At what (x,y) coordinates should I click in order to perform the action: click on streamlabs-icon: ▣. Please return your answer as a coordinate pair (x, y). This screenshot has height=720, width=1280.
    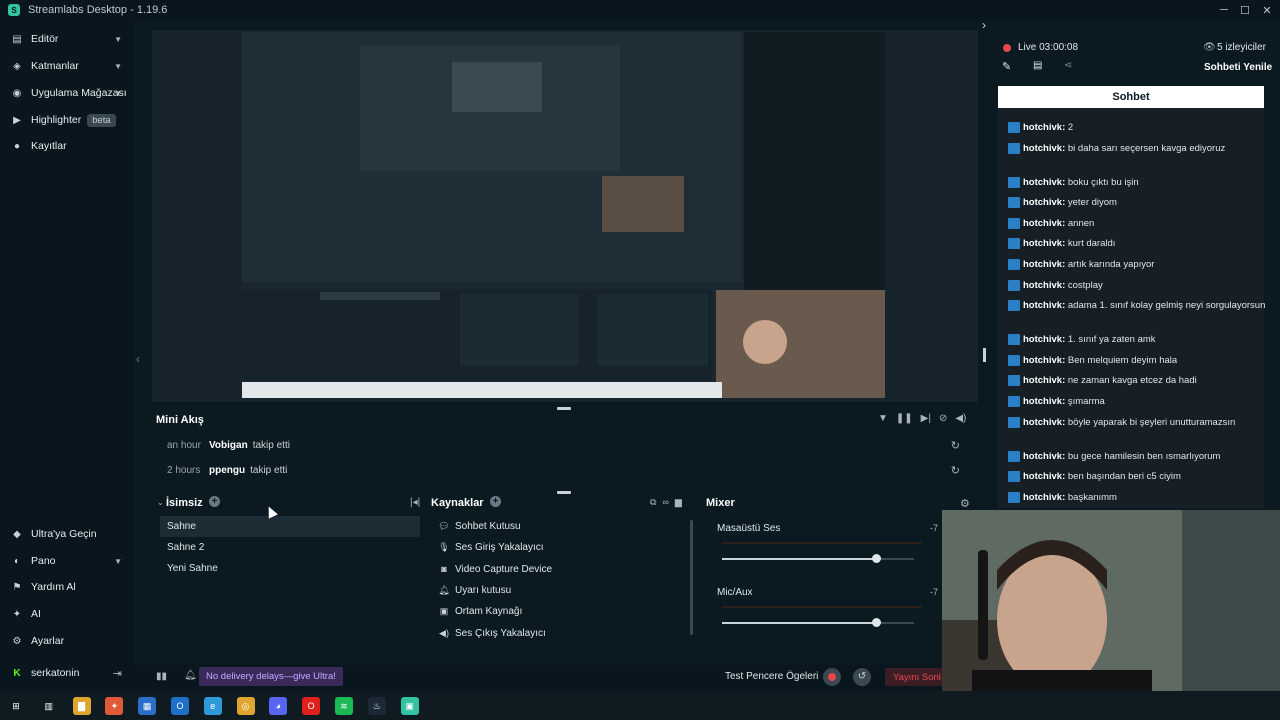
    Looking at the image, I should click on (409, 706).